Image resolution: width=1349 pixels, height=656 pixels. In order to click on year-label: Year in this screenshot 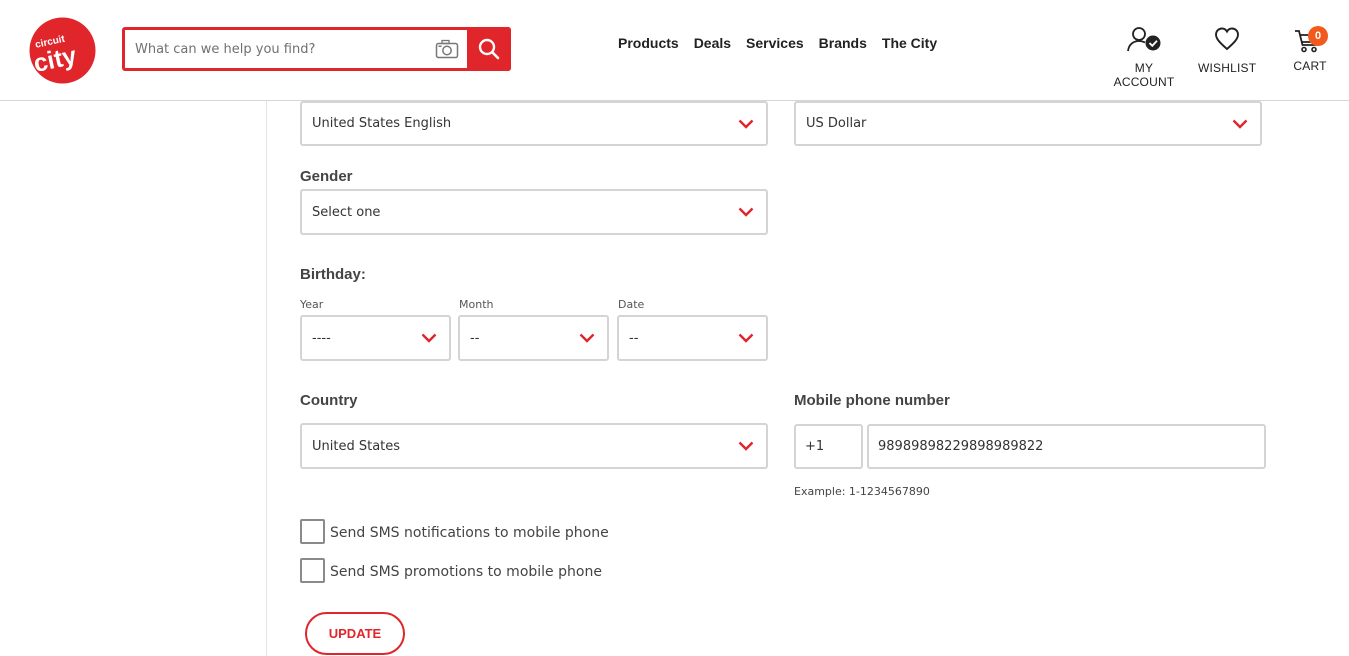, I will do `click(312, 304)`.